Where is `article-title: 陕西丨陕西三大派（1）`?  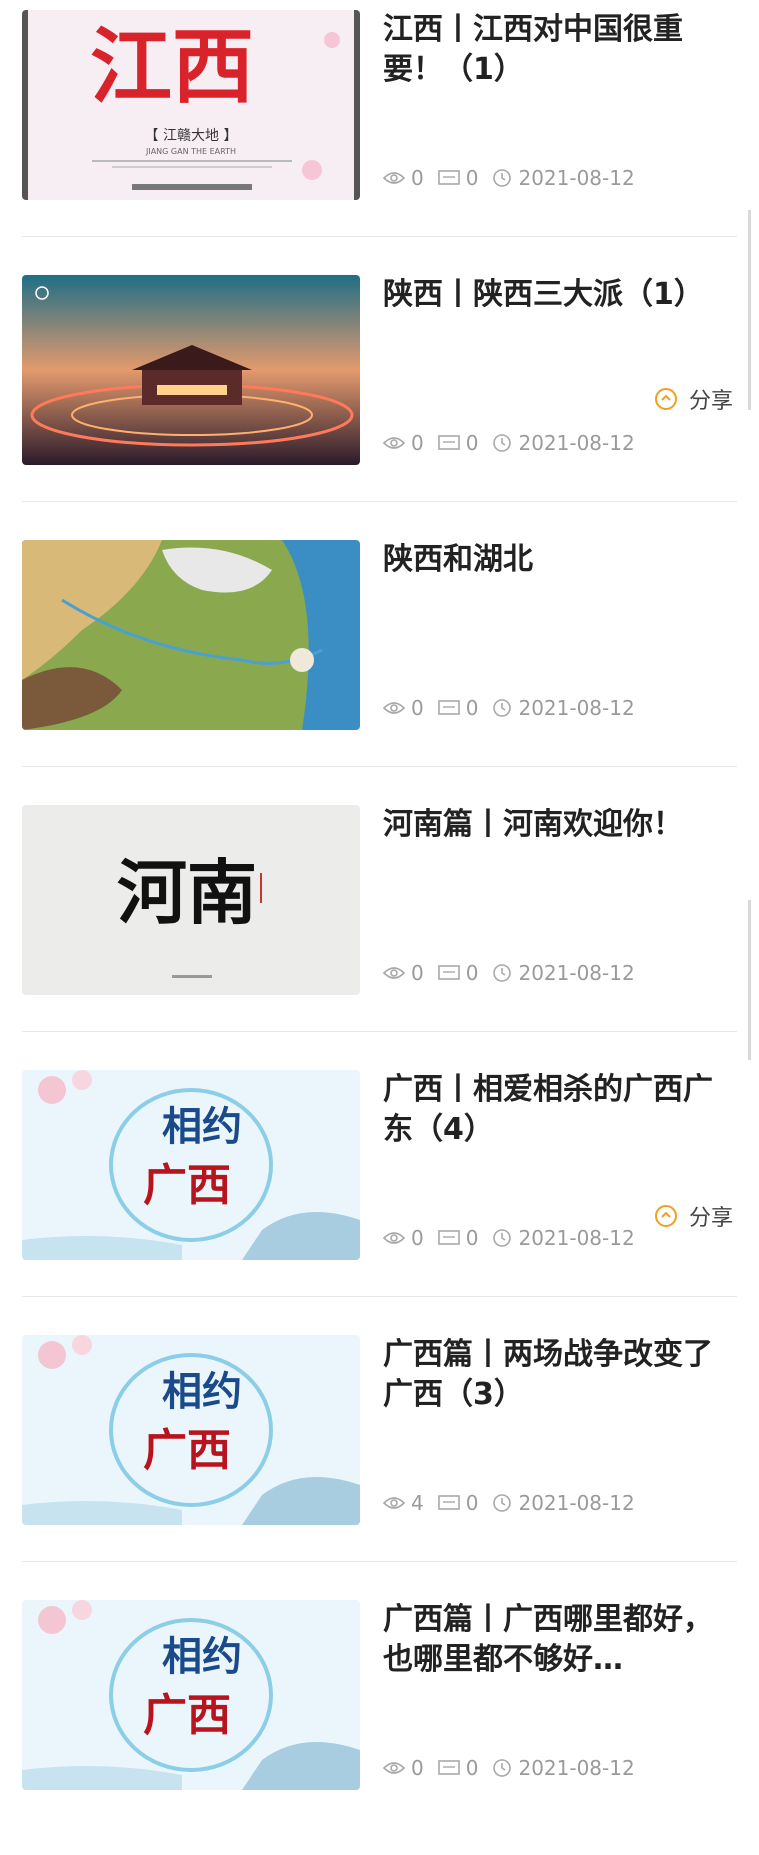
article-title: 陕西丨陕西三大派（1） is located at coordinates (553, 295).